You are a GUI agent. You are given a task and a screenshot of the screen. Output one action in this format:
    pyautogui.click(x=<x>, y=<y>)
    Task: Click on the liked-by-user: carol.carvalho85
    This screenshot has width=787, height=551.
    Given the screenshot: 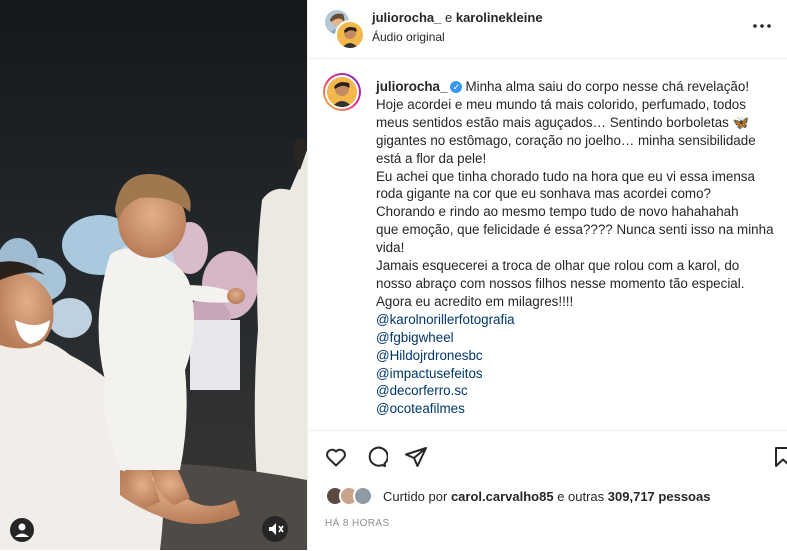 What is the action you would take?
    pyautogui.click(x=502, y=496)
    